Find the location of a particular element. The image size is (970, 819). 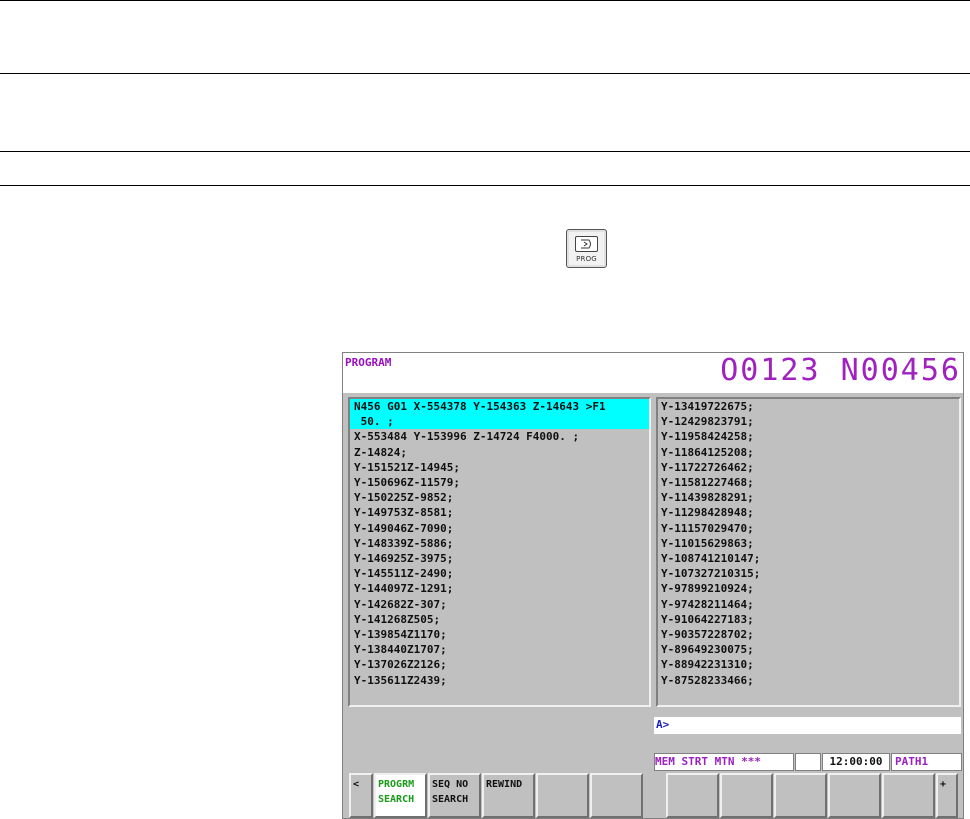

prog-key-icon is located at coordinates (586, 244).